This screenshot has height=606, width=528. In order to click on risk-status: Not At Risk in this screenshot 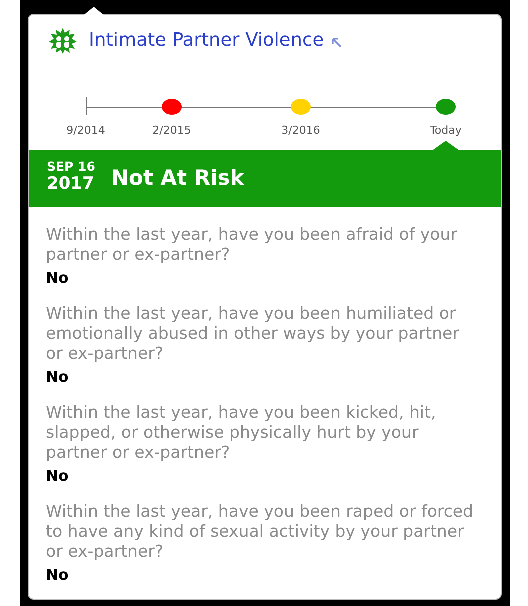, I will do `click(177, 178)`.